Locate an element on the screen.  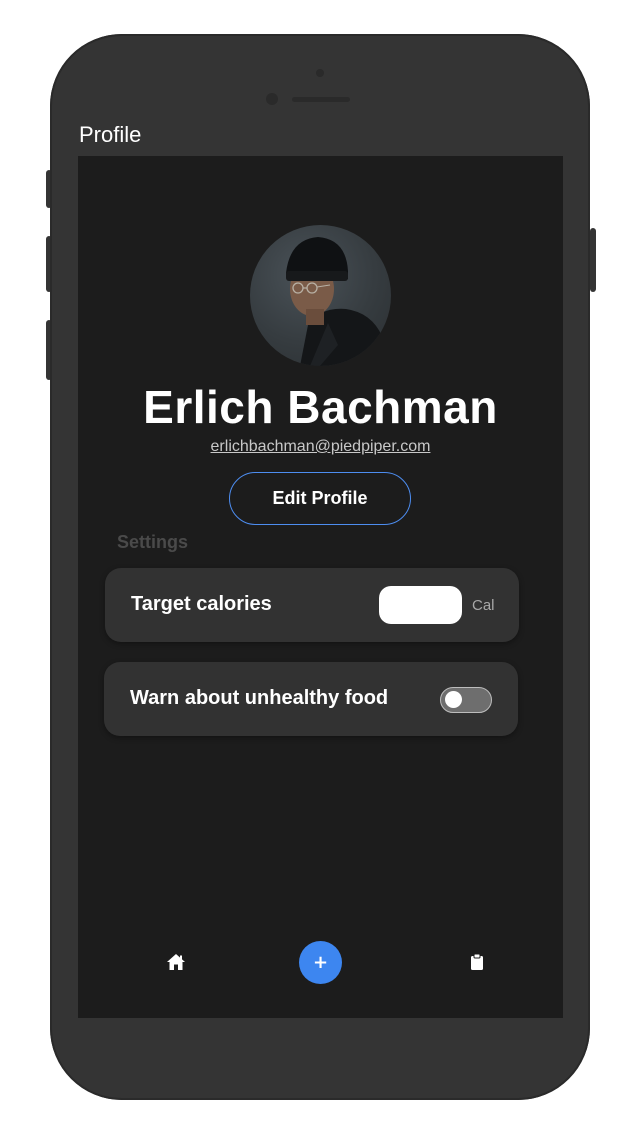
home-icon is located at coordinates (176, 962).